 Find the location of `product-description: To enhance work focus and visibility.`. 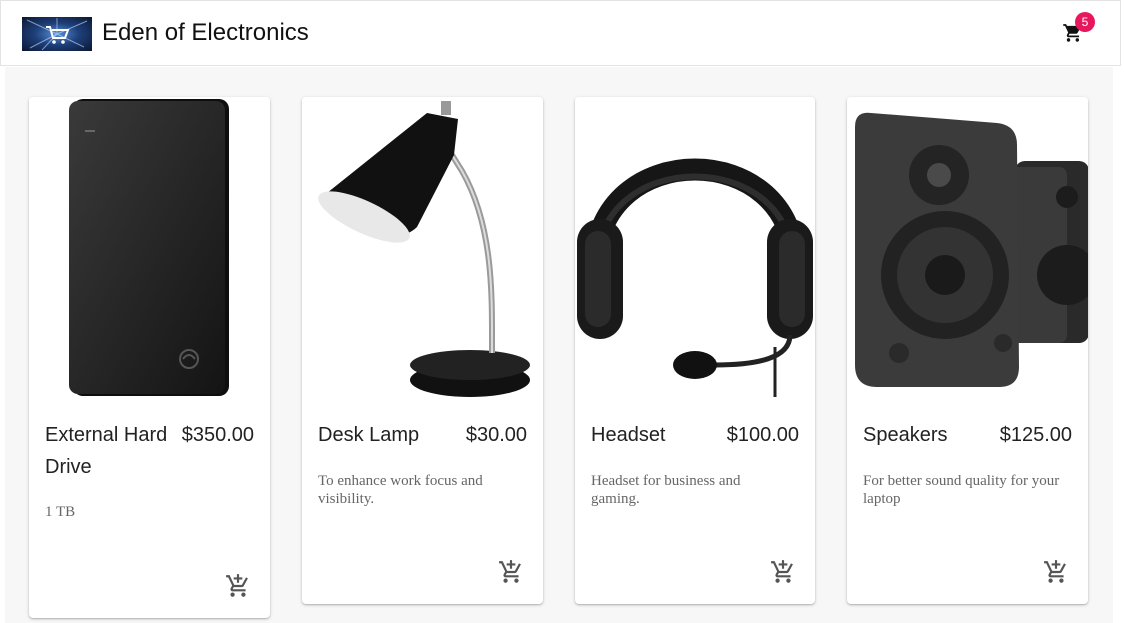

product-description: To enhance work focus and visibility. is located at coordinates (400, 490).